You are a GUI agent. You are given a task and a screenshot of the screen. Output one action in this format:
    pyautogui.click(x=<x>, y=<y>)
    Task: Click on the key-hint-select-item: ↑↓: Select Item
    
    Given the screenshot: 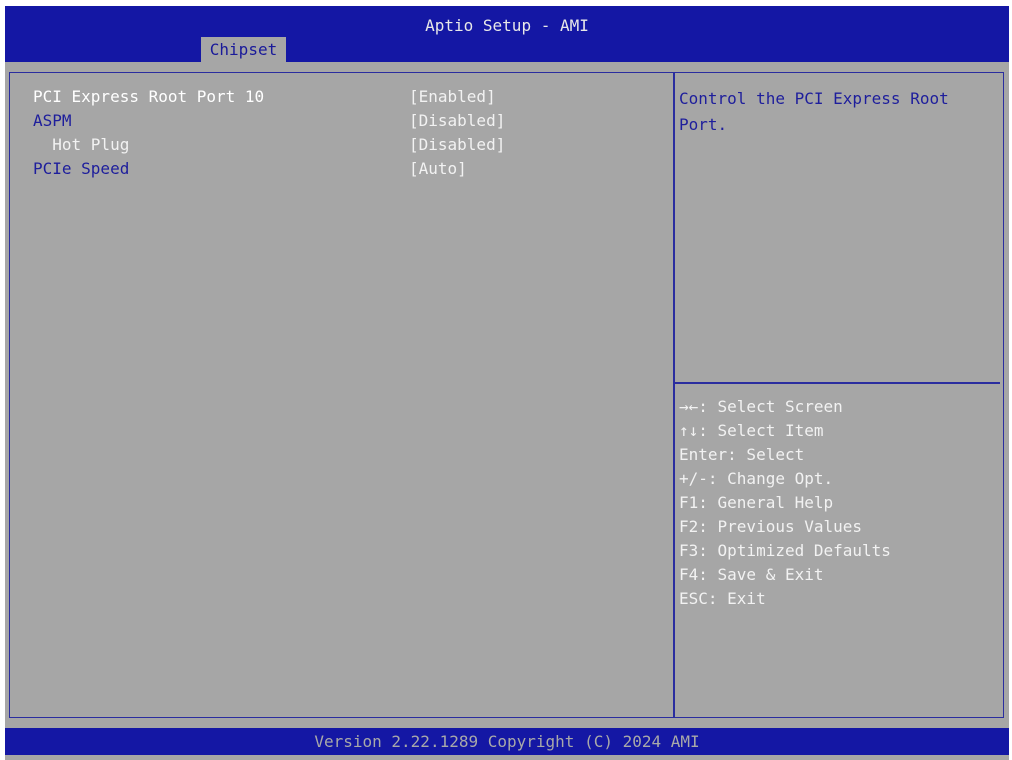 What is the action you would take?
    pyautogui.click(x=751, y=430)
    